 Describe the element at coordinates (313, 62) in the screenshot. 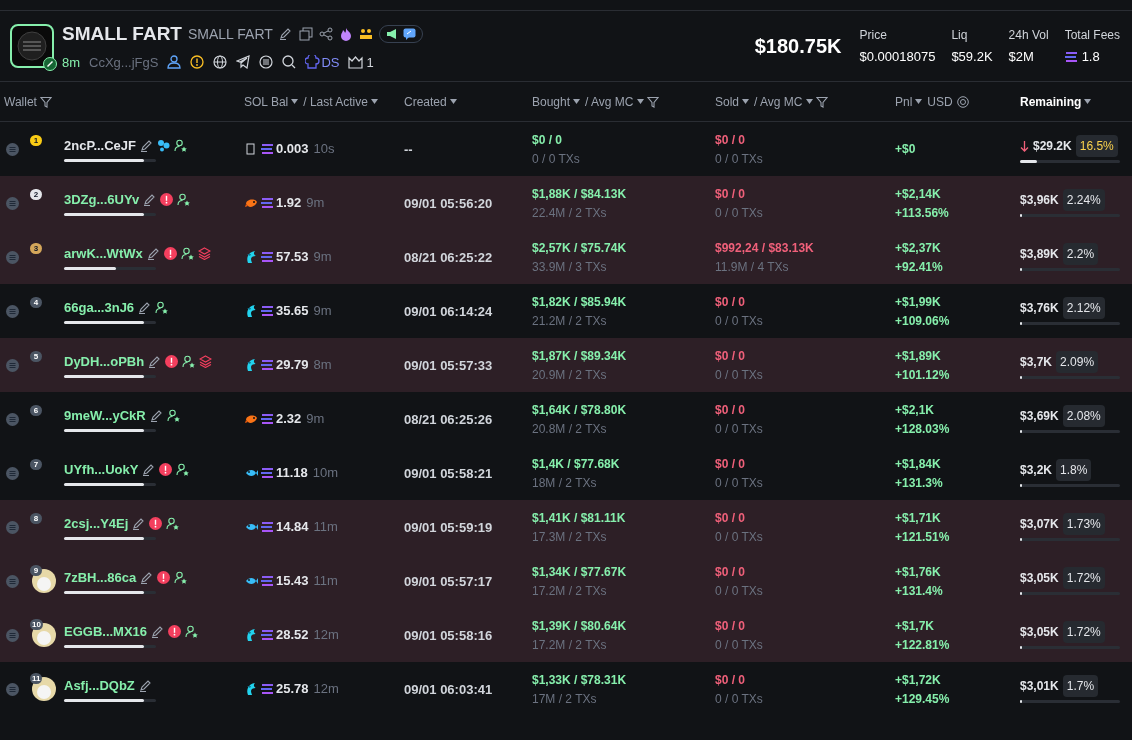

I see `chef-hat-icon` at that location.